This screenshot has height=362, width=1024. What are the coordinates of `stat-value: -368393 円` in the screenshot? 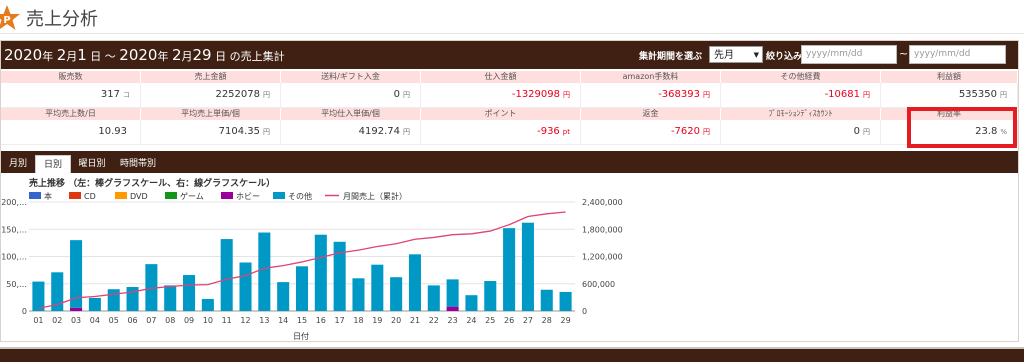 It's located at (651, 95).